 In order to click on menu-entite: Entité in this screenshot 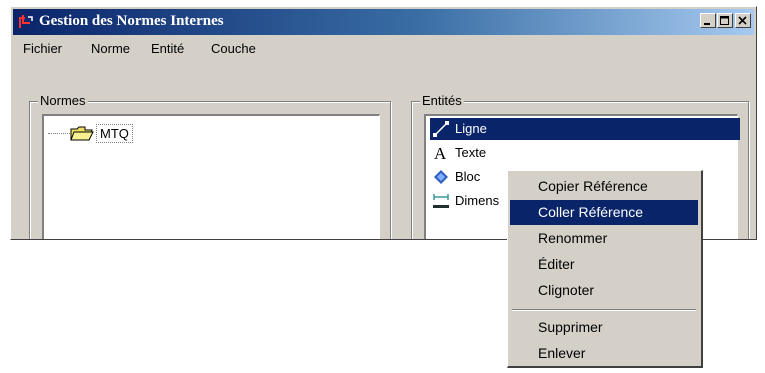, I will do `click(167, 48)`.